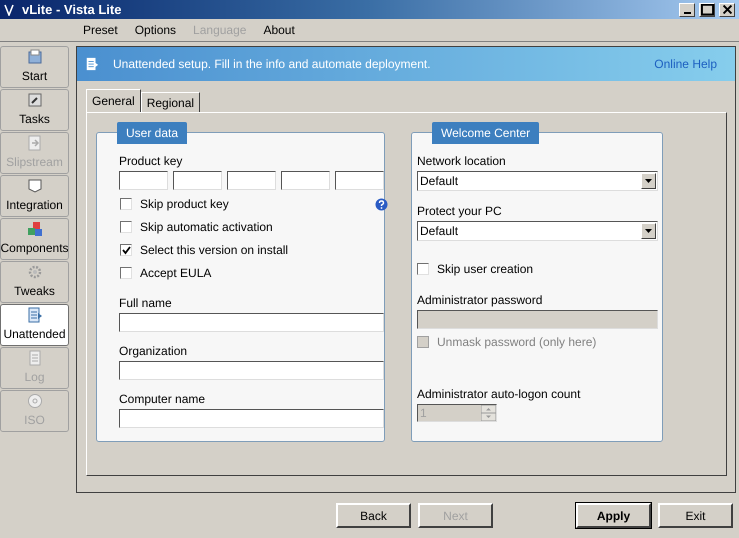  What do you see at coordinates (34, 67) in the screenshot?
I see `sidebar-item: Start` at bounding box center [34, 67].